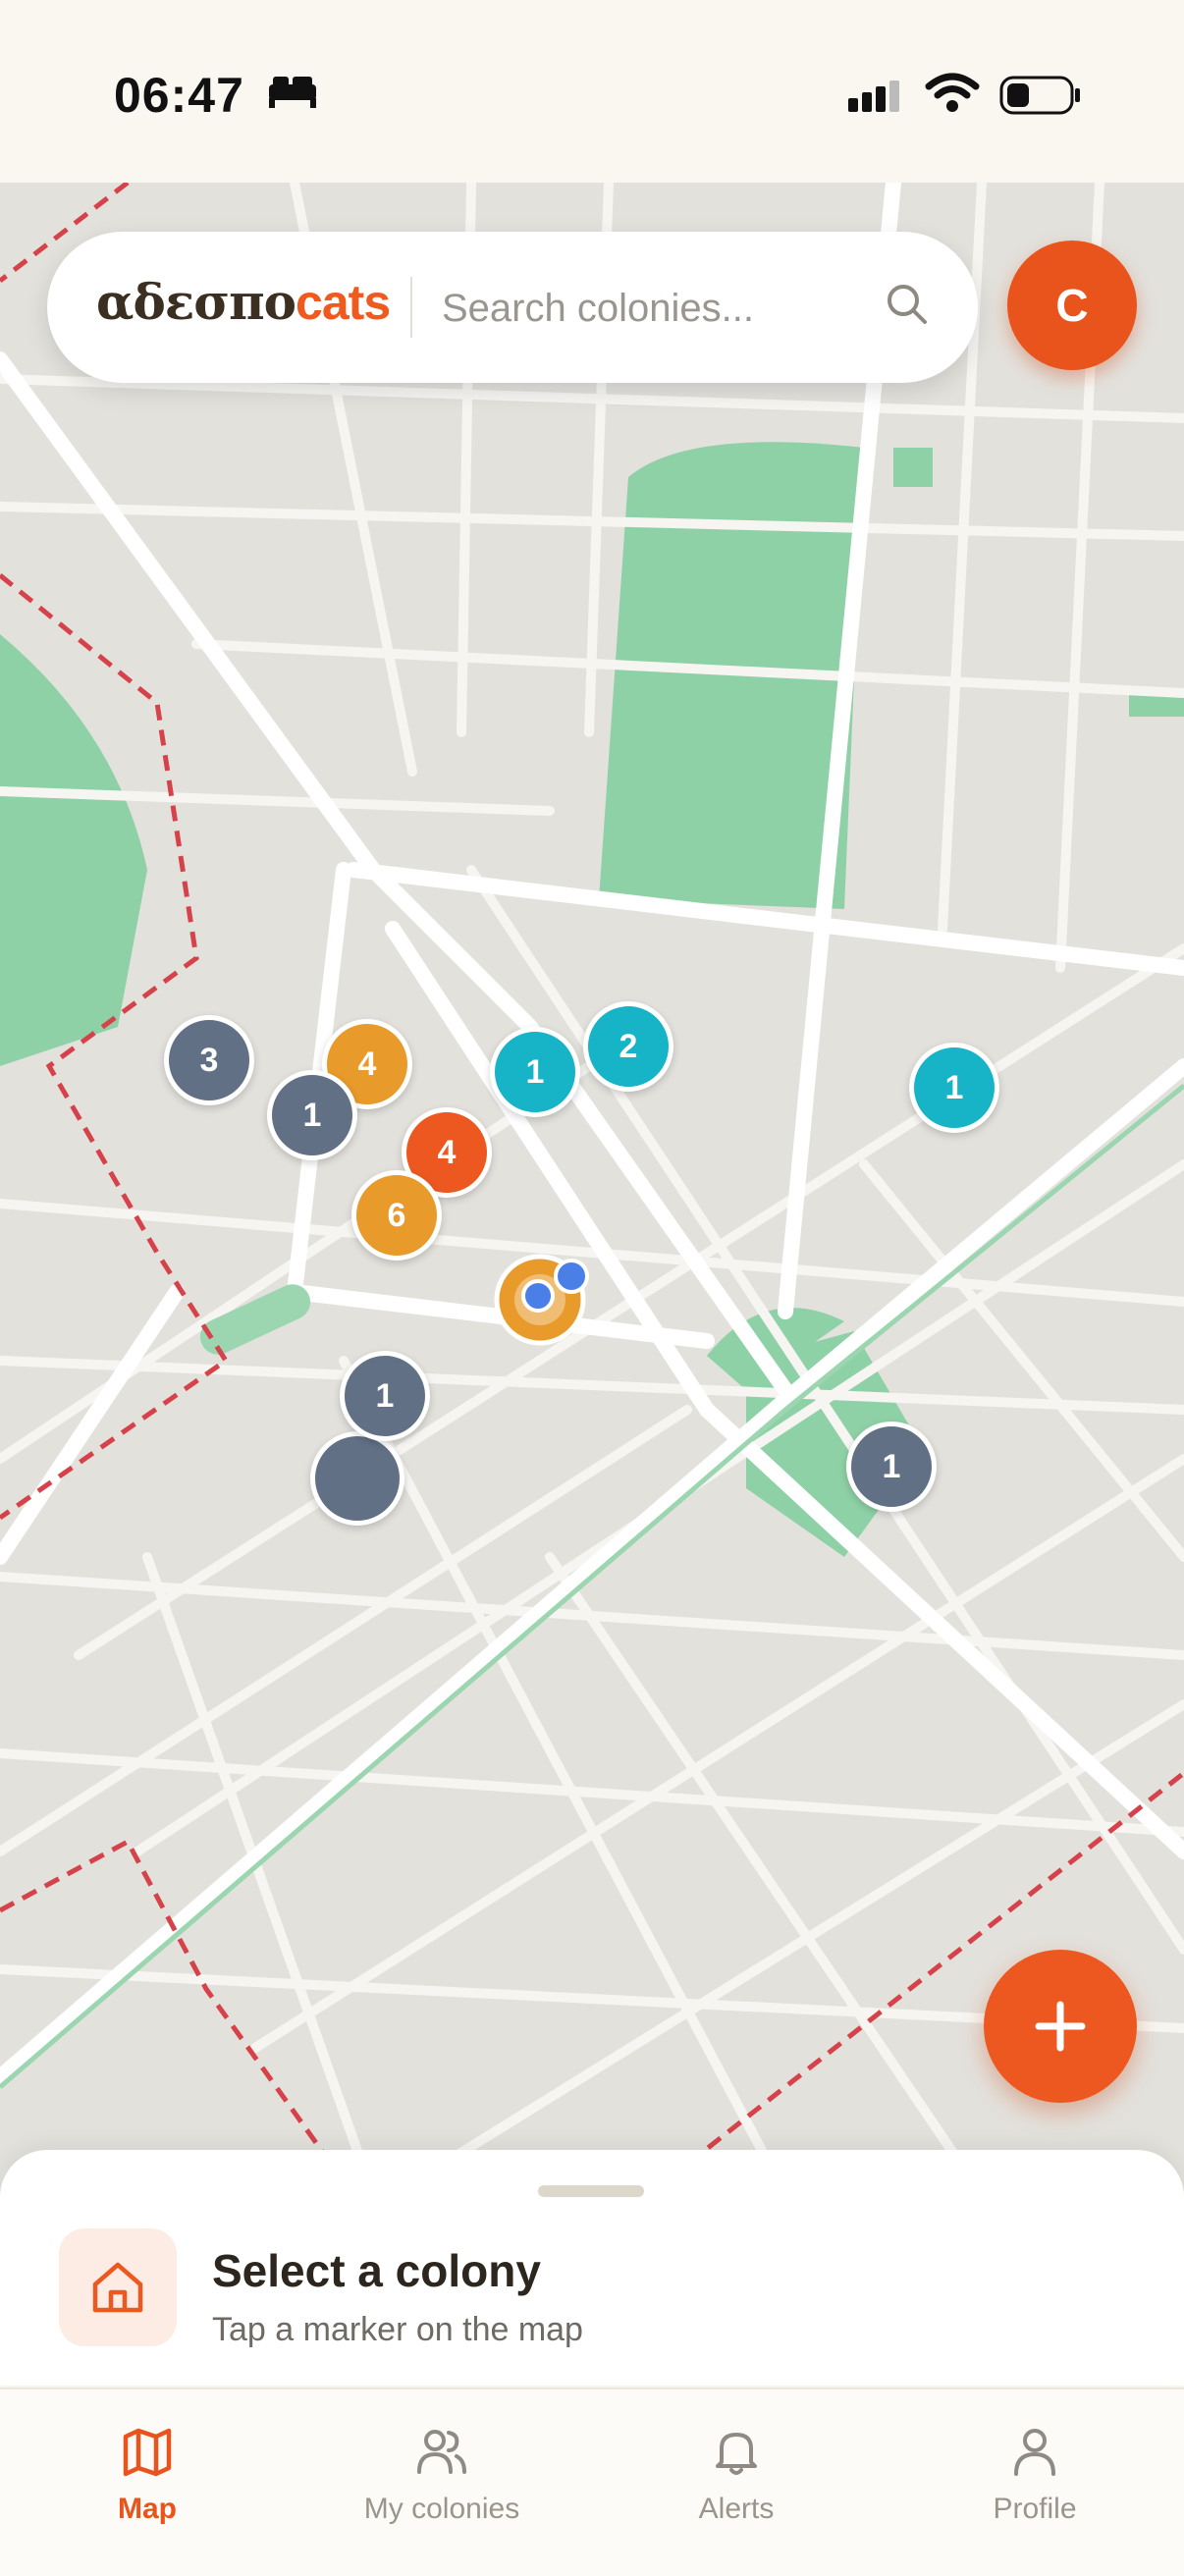  What do you see at coordinates (118, 2287) in the screenshot?
I see `home-icon` at bounding box center [118, 2287].